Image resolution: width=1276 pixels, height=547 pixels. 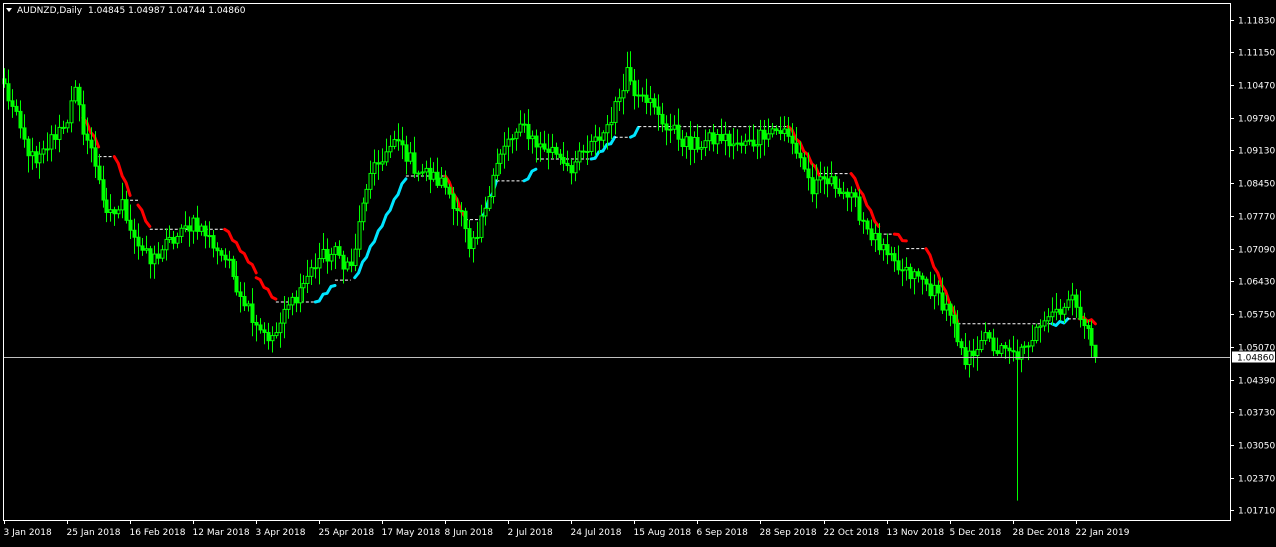 I want to click on x-tick-label: 12 Mar 2018, so click(x=221, y=533).